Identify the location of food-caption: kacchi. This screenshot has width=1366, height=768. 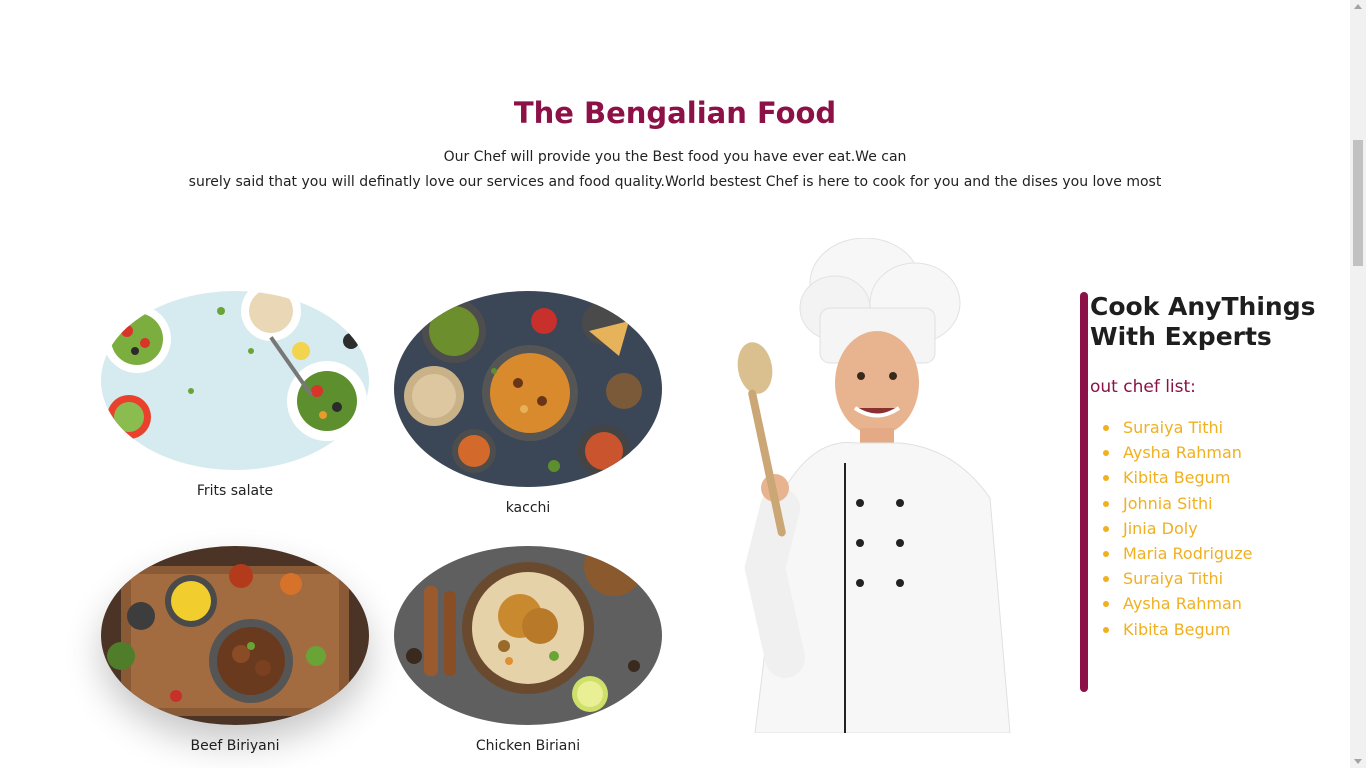
(528, 508).